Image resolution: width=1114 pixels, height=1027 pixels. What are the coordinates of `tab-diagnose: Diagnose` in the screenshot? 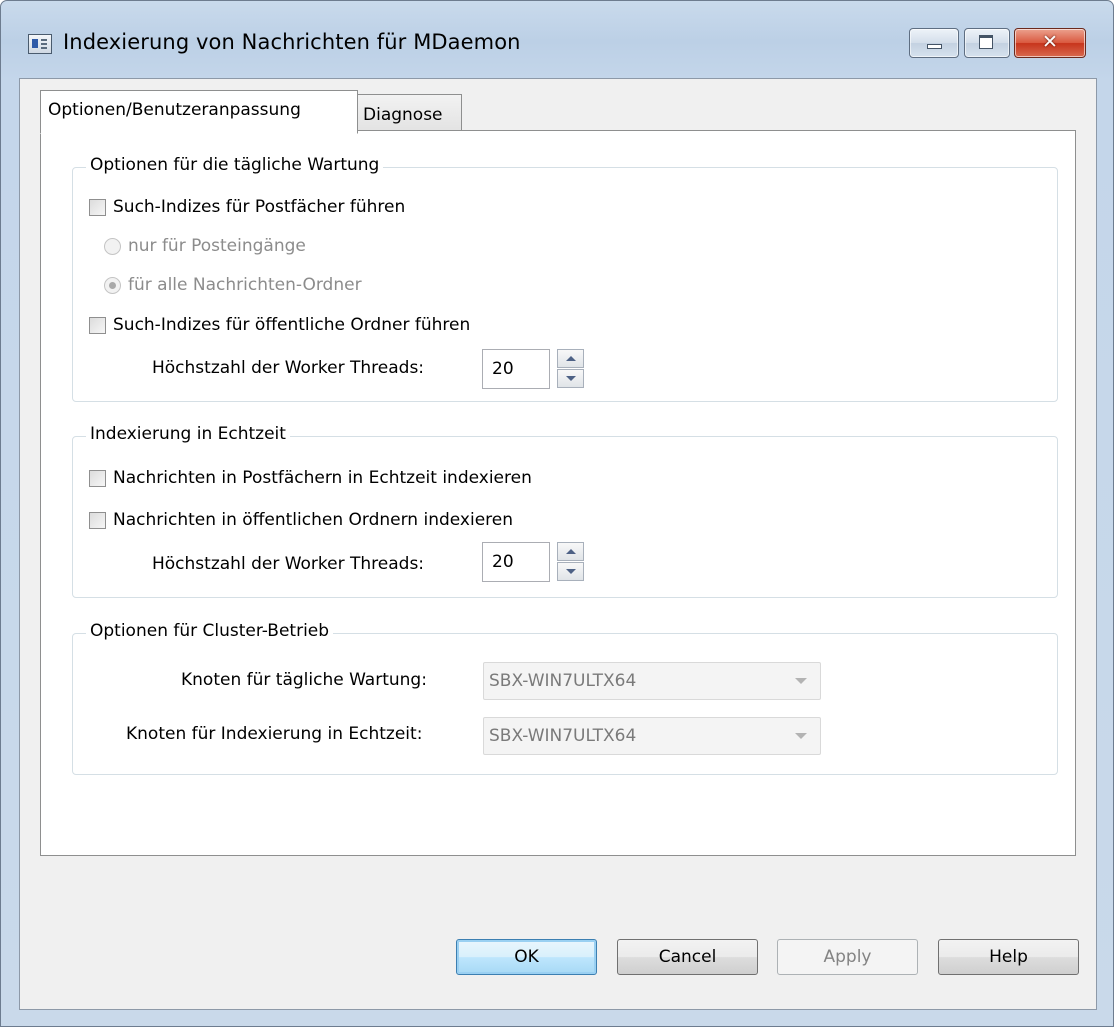 It's located at (409, 112).